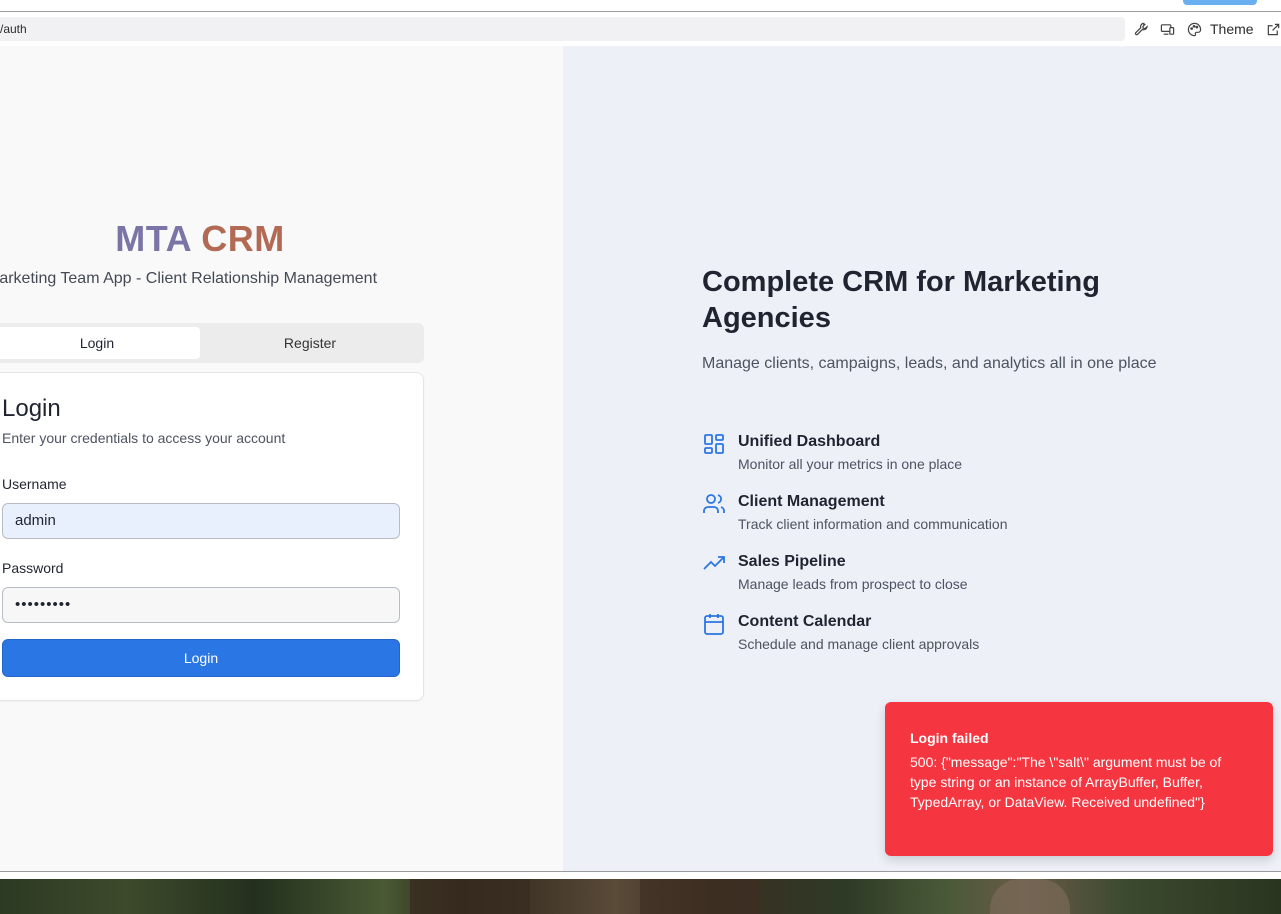 This screenshot has width=1281, height=914. What do you see at coordinates (949, 738) in the screenshot?
I see `toast-title: Login failed` at bounding box center [949, 738].